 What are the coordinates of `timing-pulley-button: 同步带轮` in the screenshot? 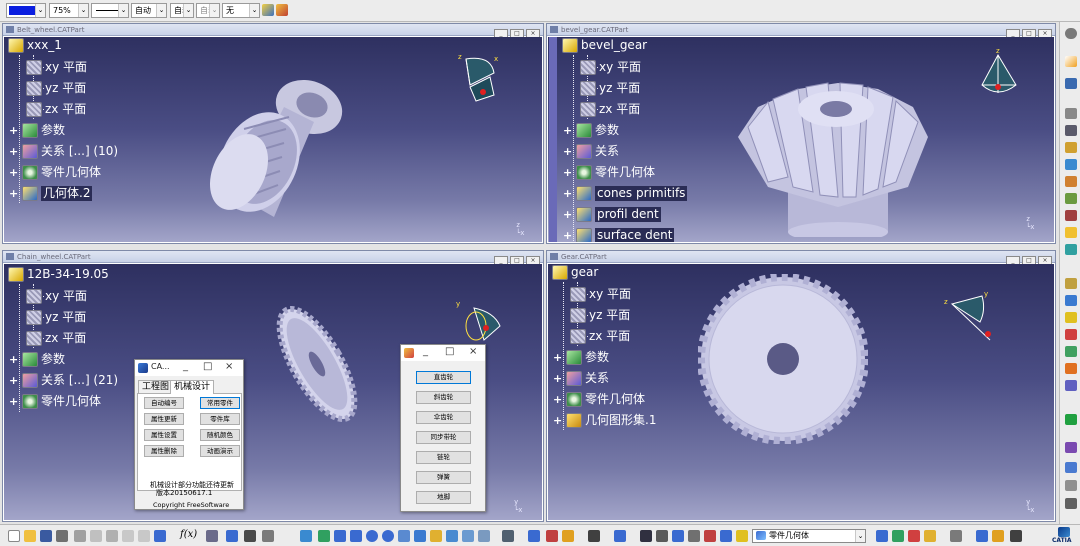 It's located at (443, 437).